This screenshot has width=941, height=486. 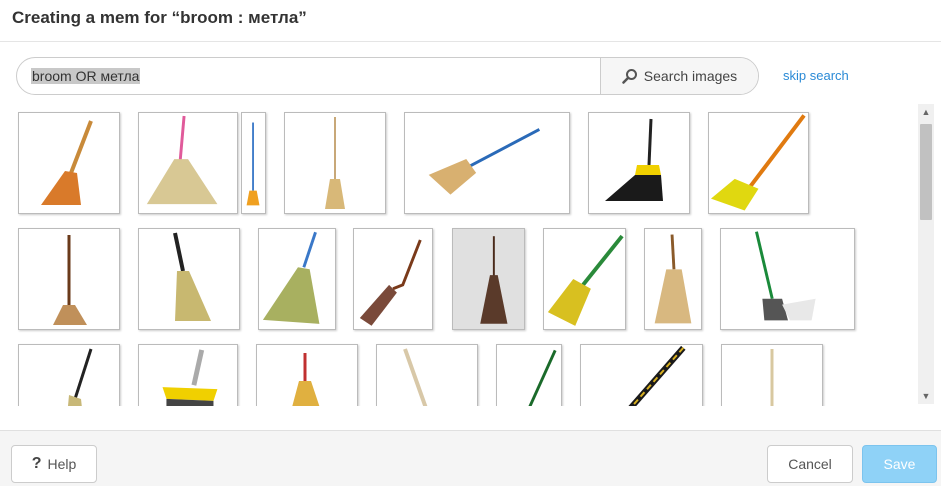 What do you see at coordinates (926, 396) in the screenshot?
I see `triangle-down-icon: ▼` at bounding box center [926, 396].